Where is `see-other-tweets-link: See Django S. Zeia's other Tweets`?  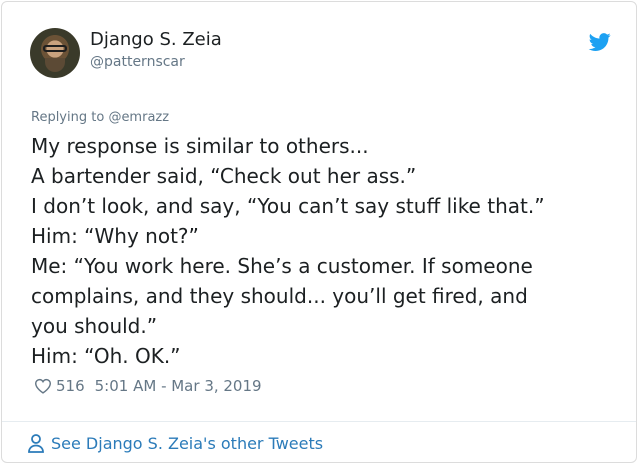
see-other-tweets-link: See Django S. Zeia's other Tweets is located at coordinates (175, 443).